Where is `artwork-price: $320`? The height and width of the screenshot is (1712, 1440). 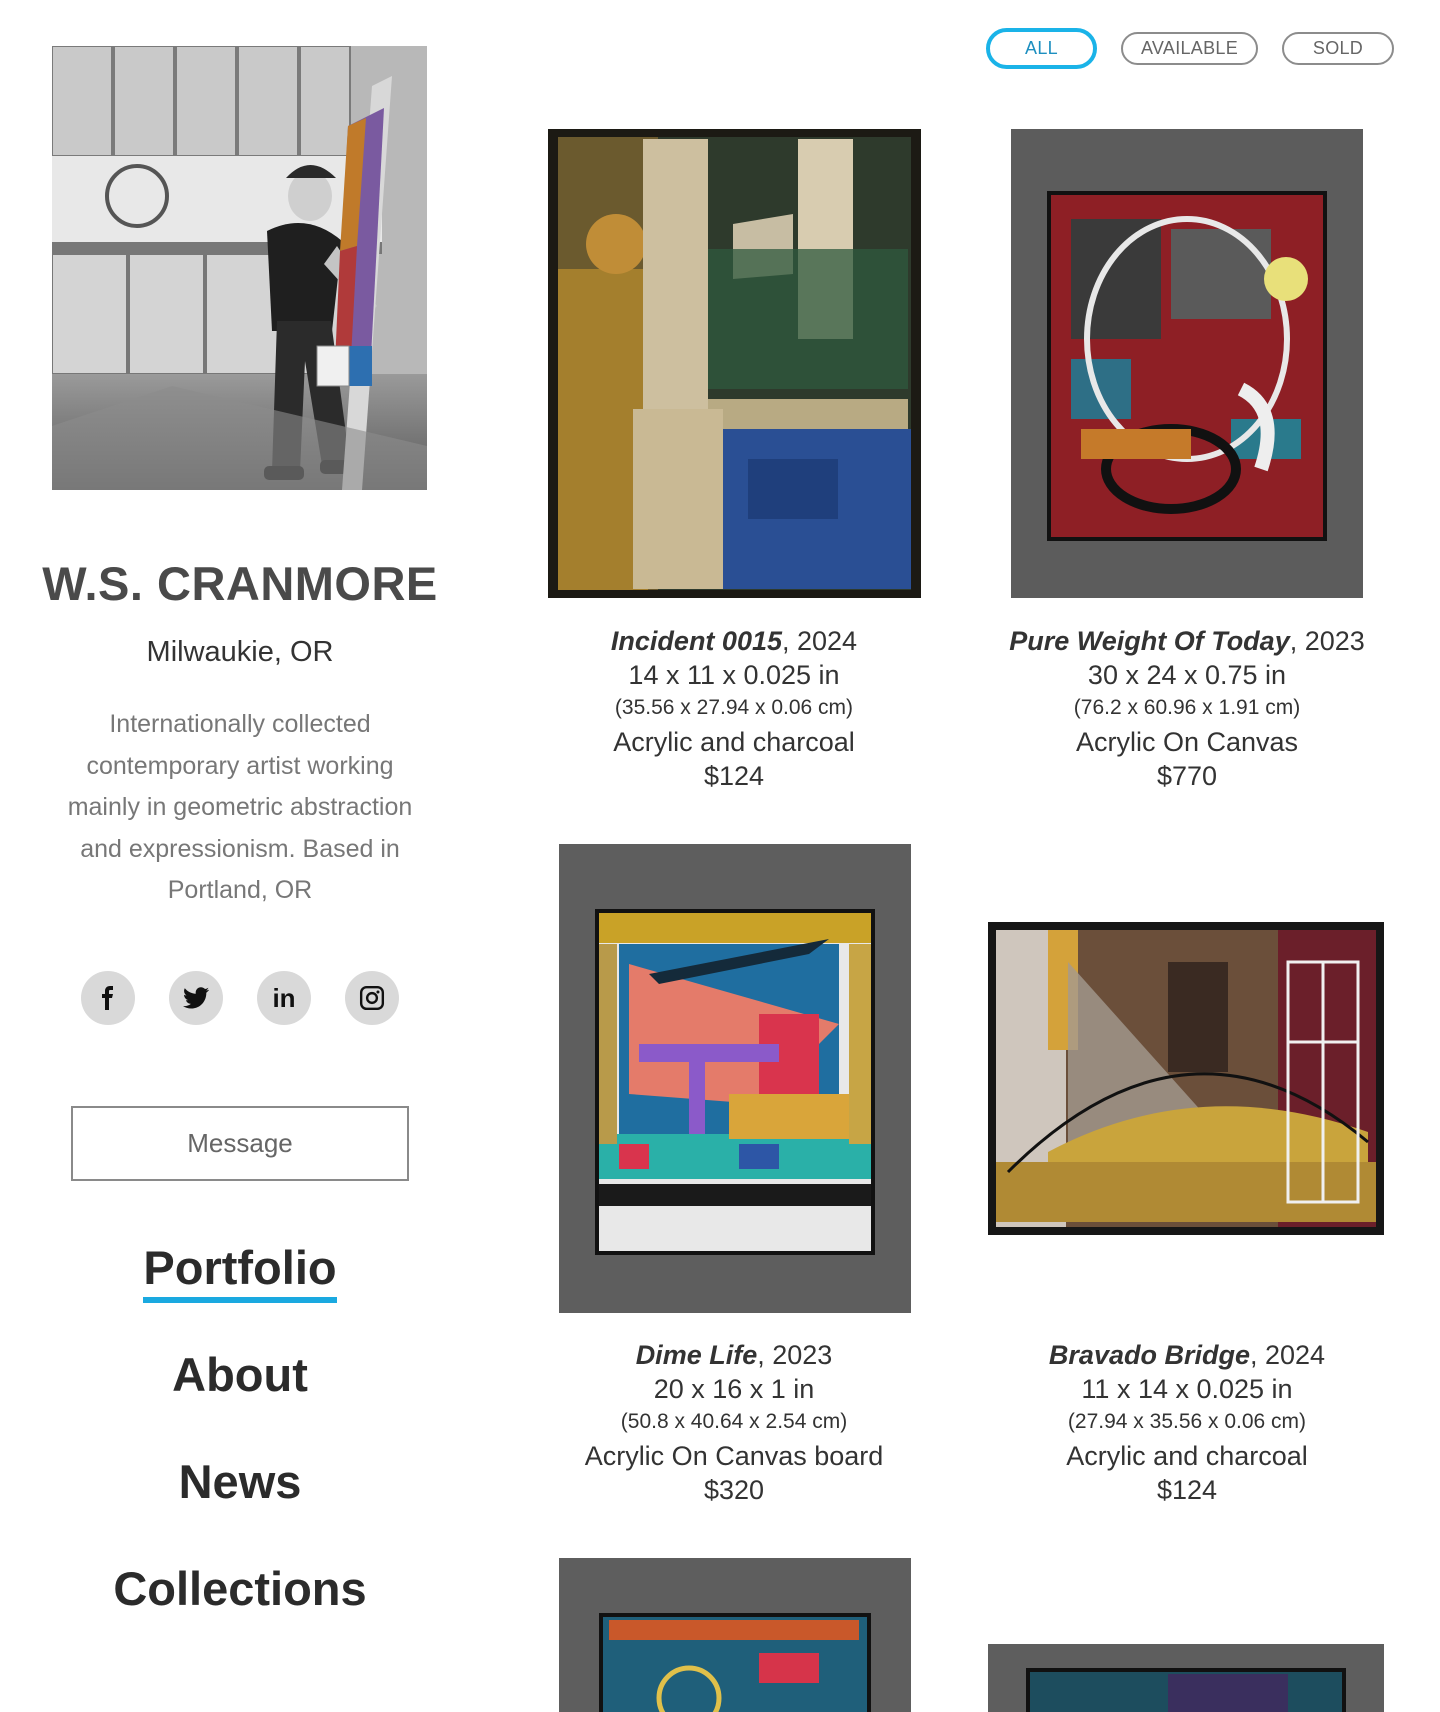 artwork-price: $320 is located at coordinates (734, 1490).